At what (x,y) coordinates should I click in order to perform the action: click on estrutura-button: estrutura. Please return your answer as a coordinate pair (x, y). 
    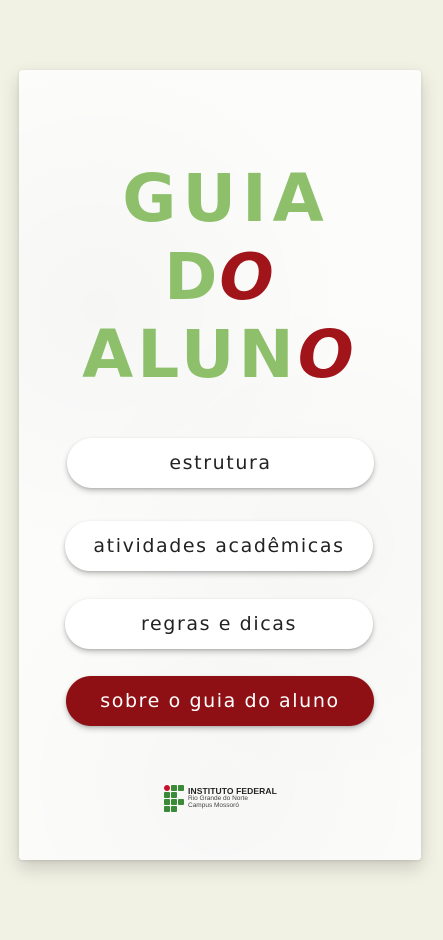
    Looking at the image, I should click on (220, 463).